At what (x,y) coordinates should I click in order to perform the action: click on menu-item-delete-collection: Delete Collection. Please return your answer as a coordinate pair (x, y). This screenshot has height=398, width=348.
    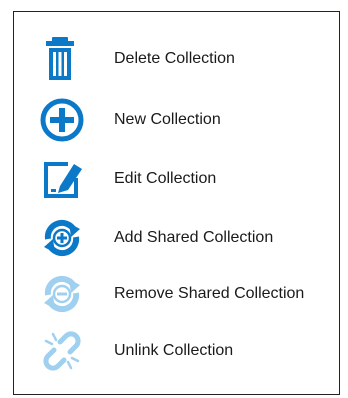
    Looking at the image, I should click on (176, 59).